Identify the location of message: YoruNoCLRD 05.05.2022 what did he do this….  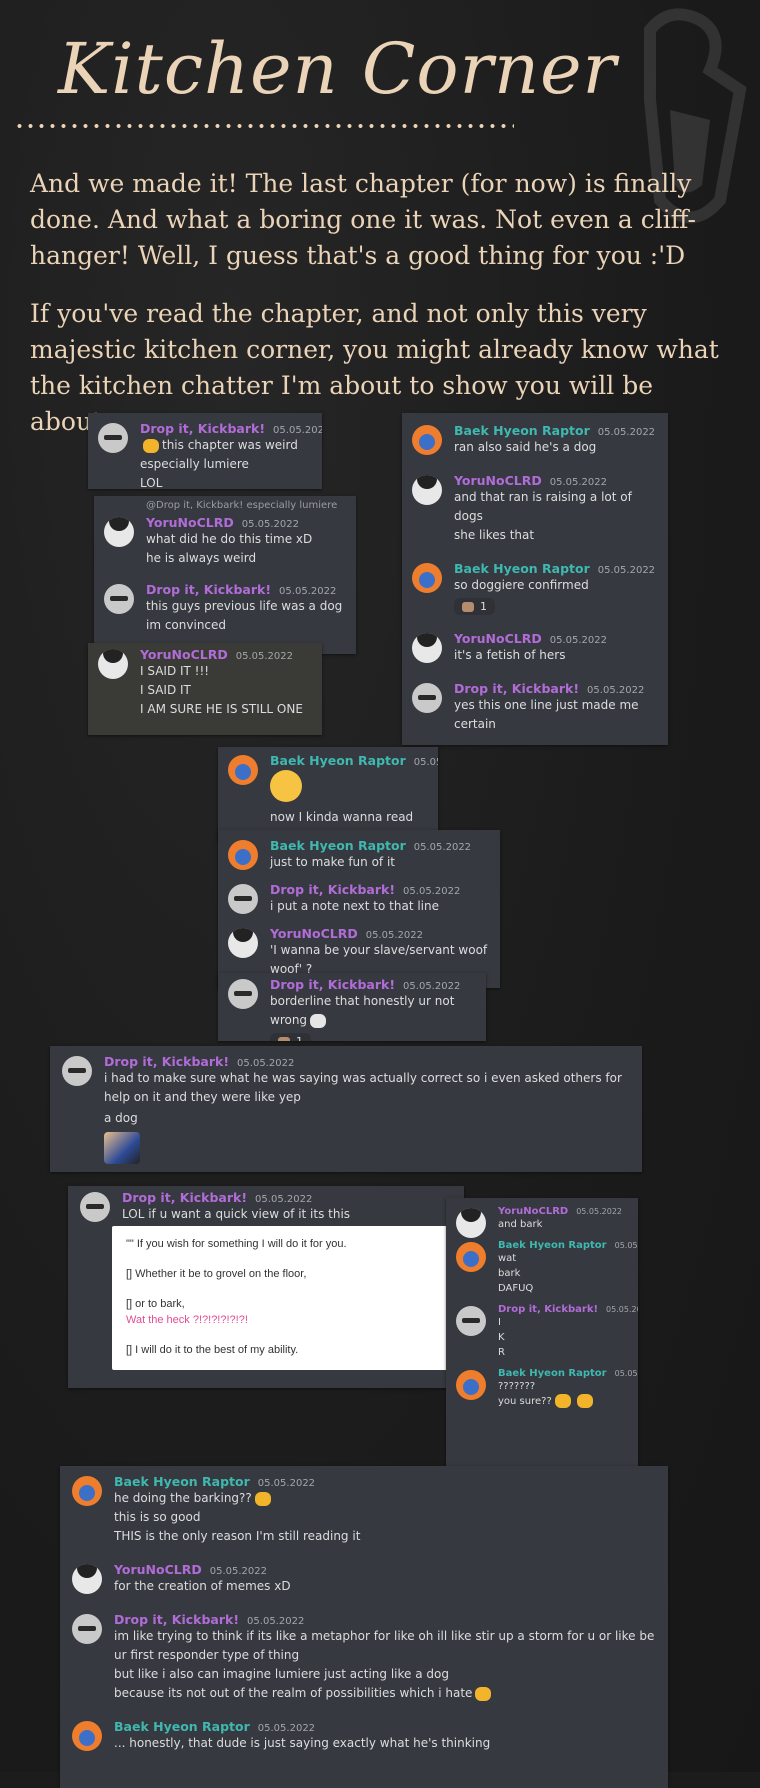
(225, 541).